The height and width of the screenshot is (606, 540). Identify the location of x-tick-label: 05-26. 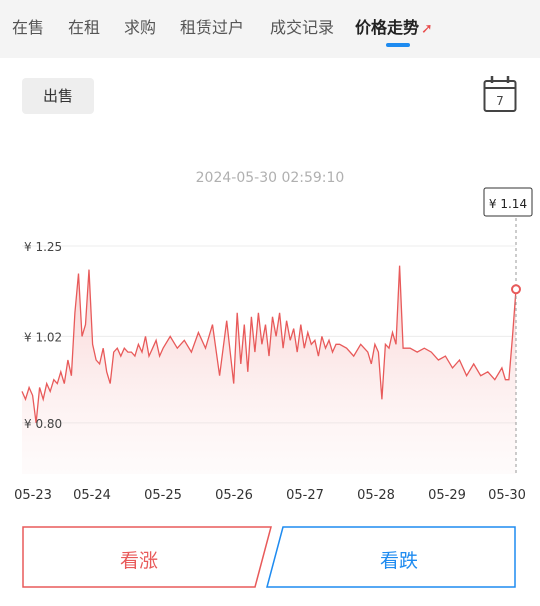
(234, 495).